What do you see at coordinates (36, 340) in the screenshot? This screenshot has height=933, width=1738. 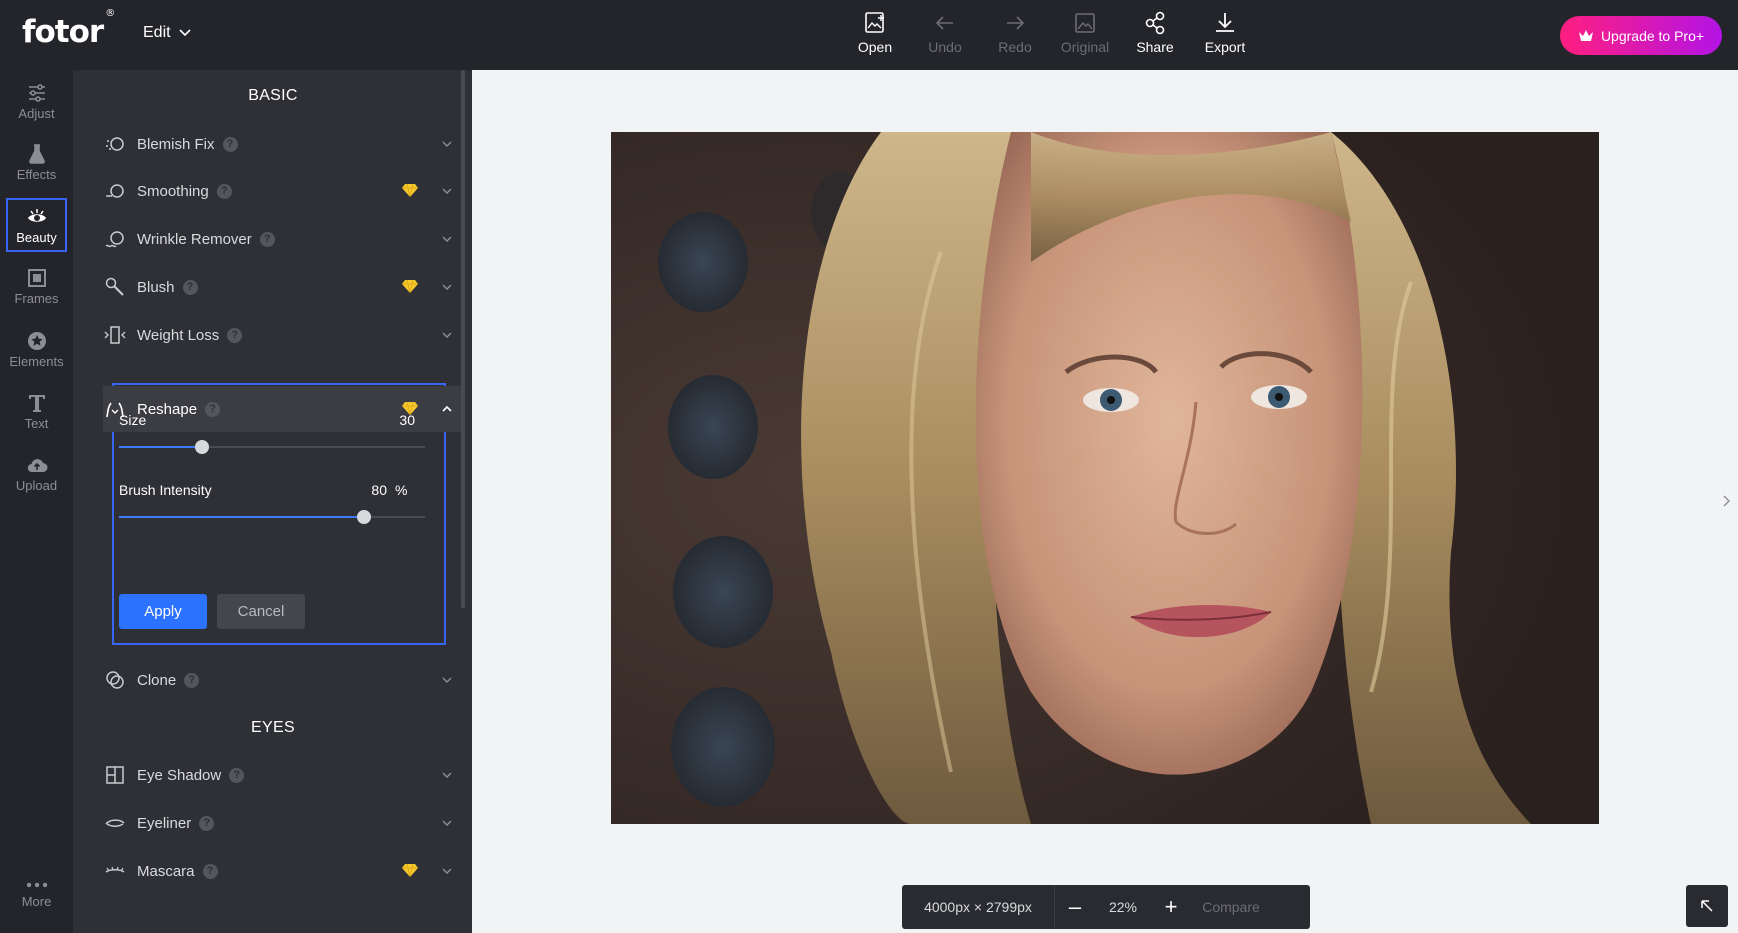 I see `star-icon` at bounding box center [36, 340].